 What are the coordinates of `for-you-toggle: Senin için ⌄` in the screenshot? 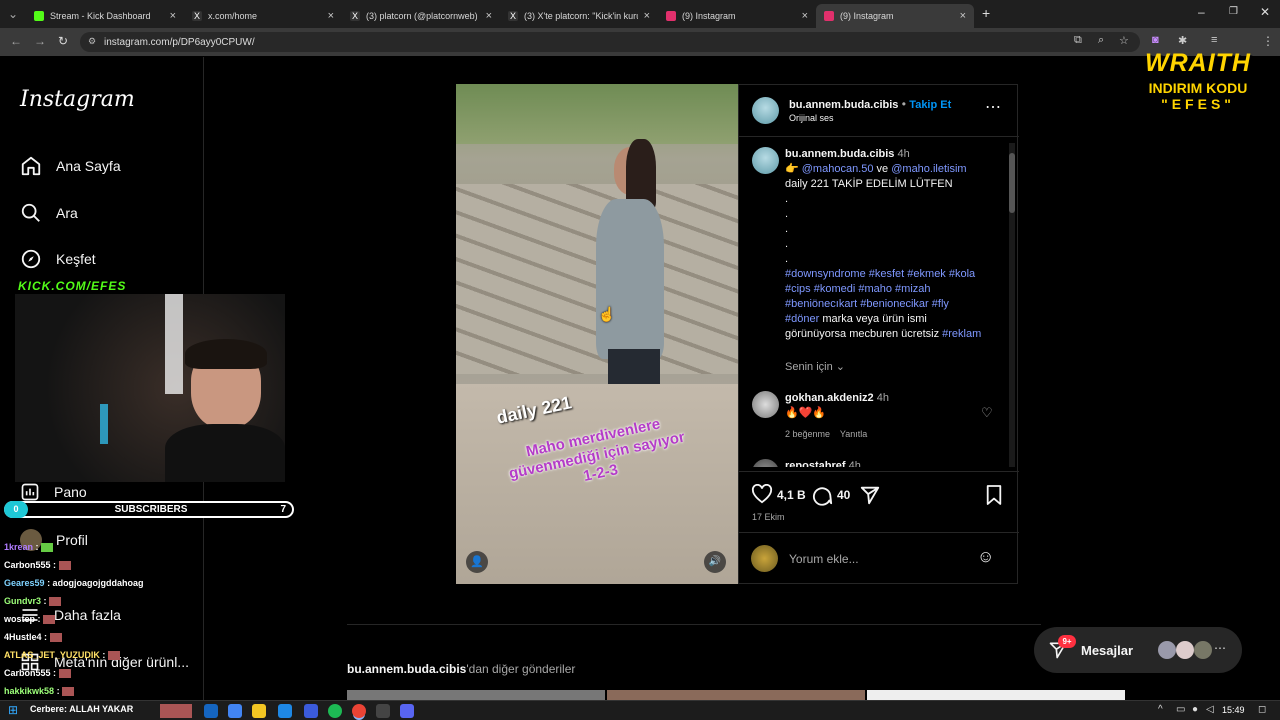 It's located at (815, 366).